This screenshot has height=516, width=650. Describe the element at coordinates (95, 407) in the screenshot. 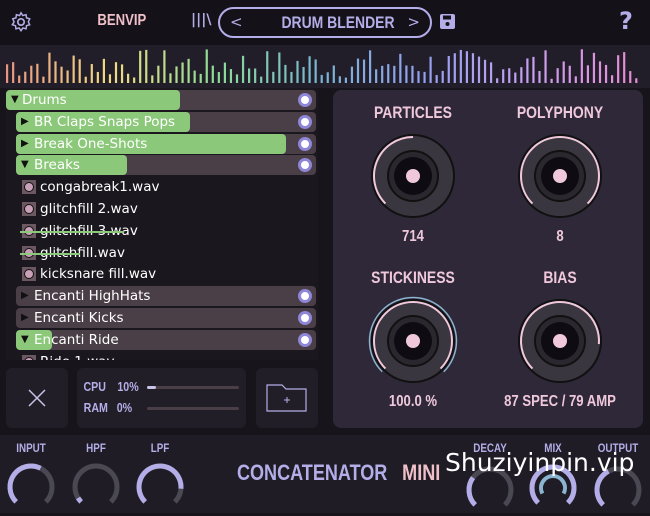

I see `ram-label: RAM` at that location.